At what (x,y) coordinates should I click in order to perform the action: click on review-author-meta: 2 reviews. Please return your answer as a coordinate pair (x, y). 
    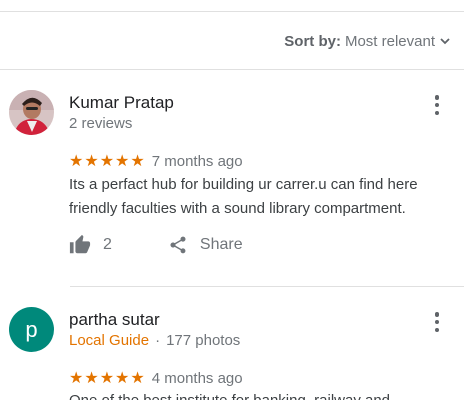
    Looking at the image, I should click on (101, 123).